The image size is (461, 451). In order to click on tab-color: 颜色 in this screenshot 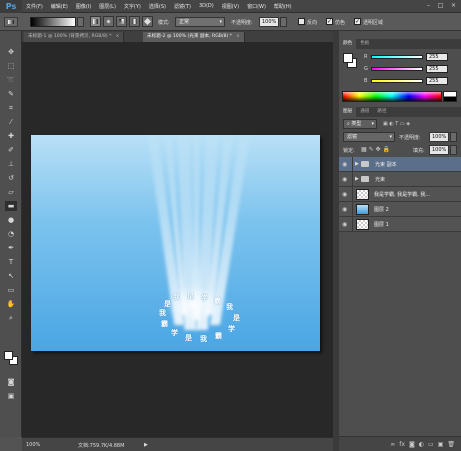, I will do `click(348, 44)`.